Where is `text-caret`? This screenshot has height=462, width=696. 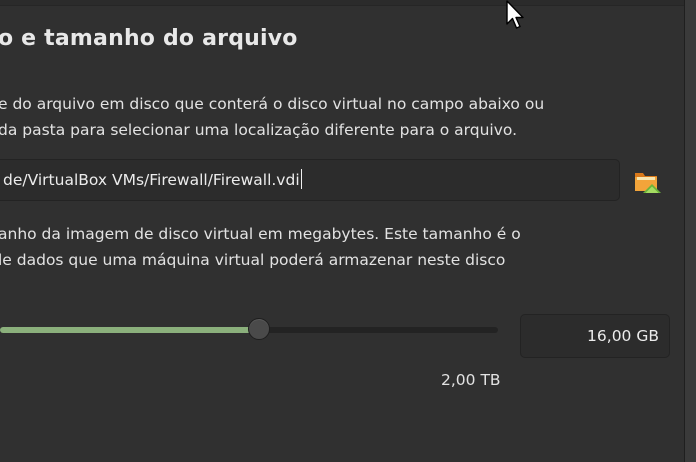
text-caret is located at coordinates (301, 179).